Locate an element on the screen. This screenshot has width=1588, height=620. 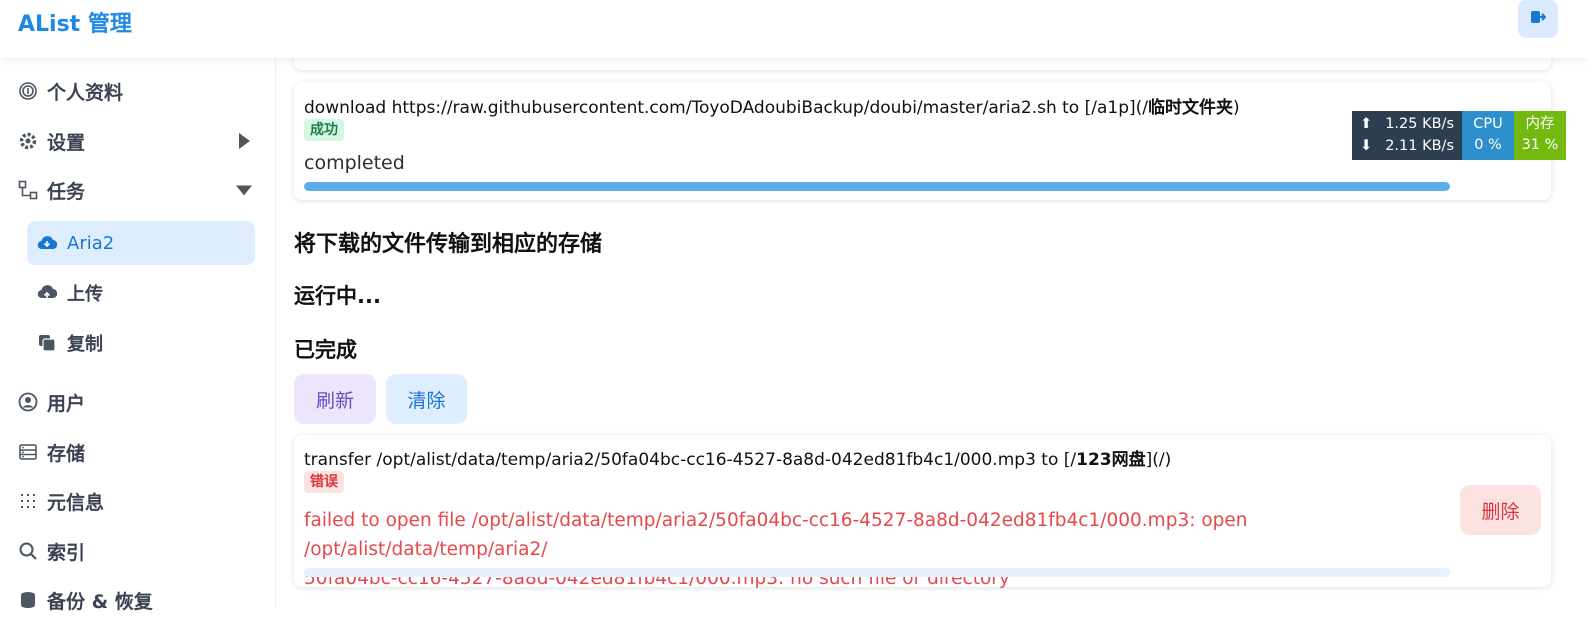
sidebar-item-meta: 元信息 is located at coordinates (138, 501).